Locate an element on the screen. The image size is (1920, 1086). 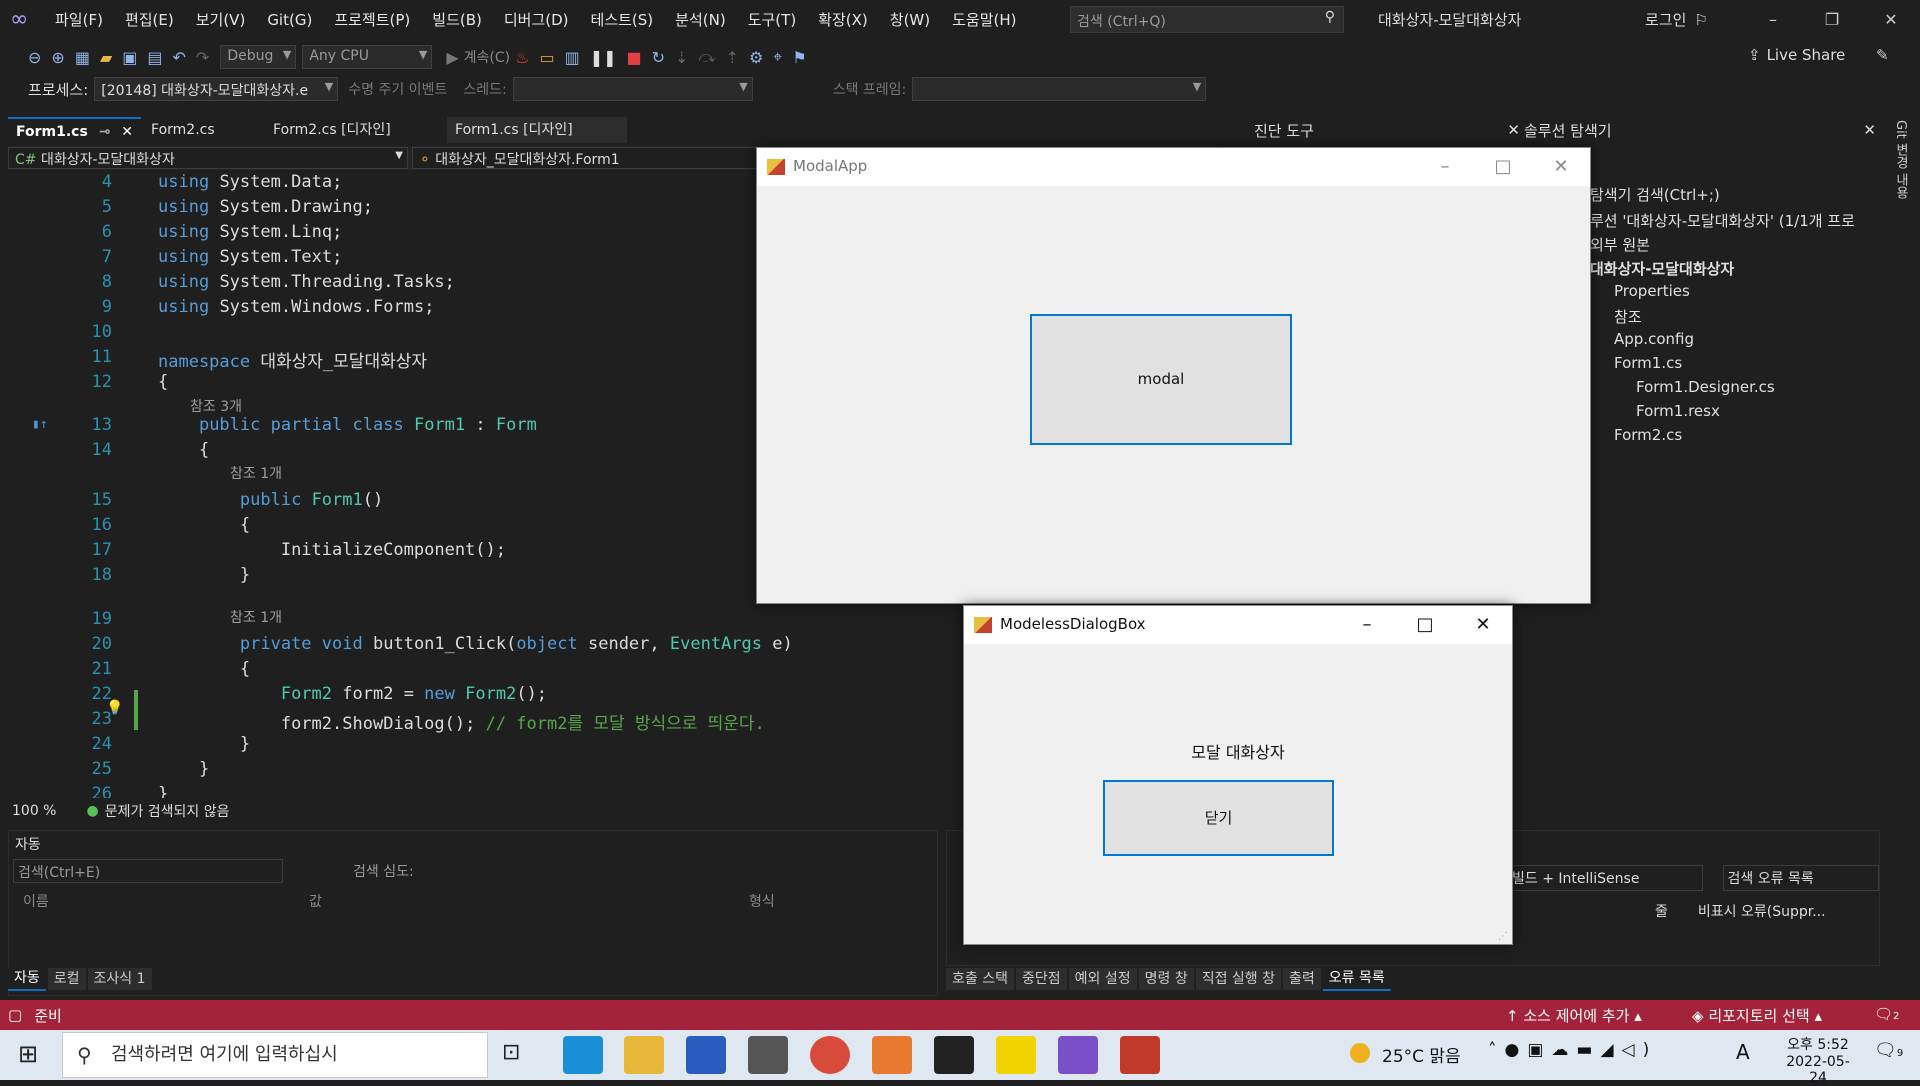
menu-test: 테스트(S) is located at coordinates (622, 20).